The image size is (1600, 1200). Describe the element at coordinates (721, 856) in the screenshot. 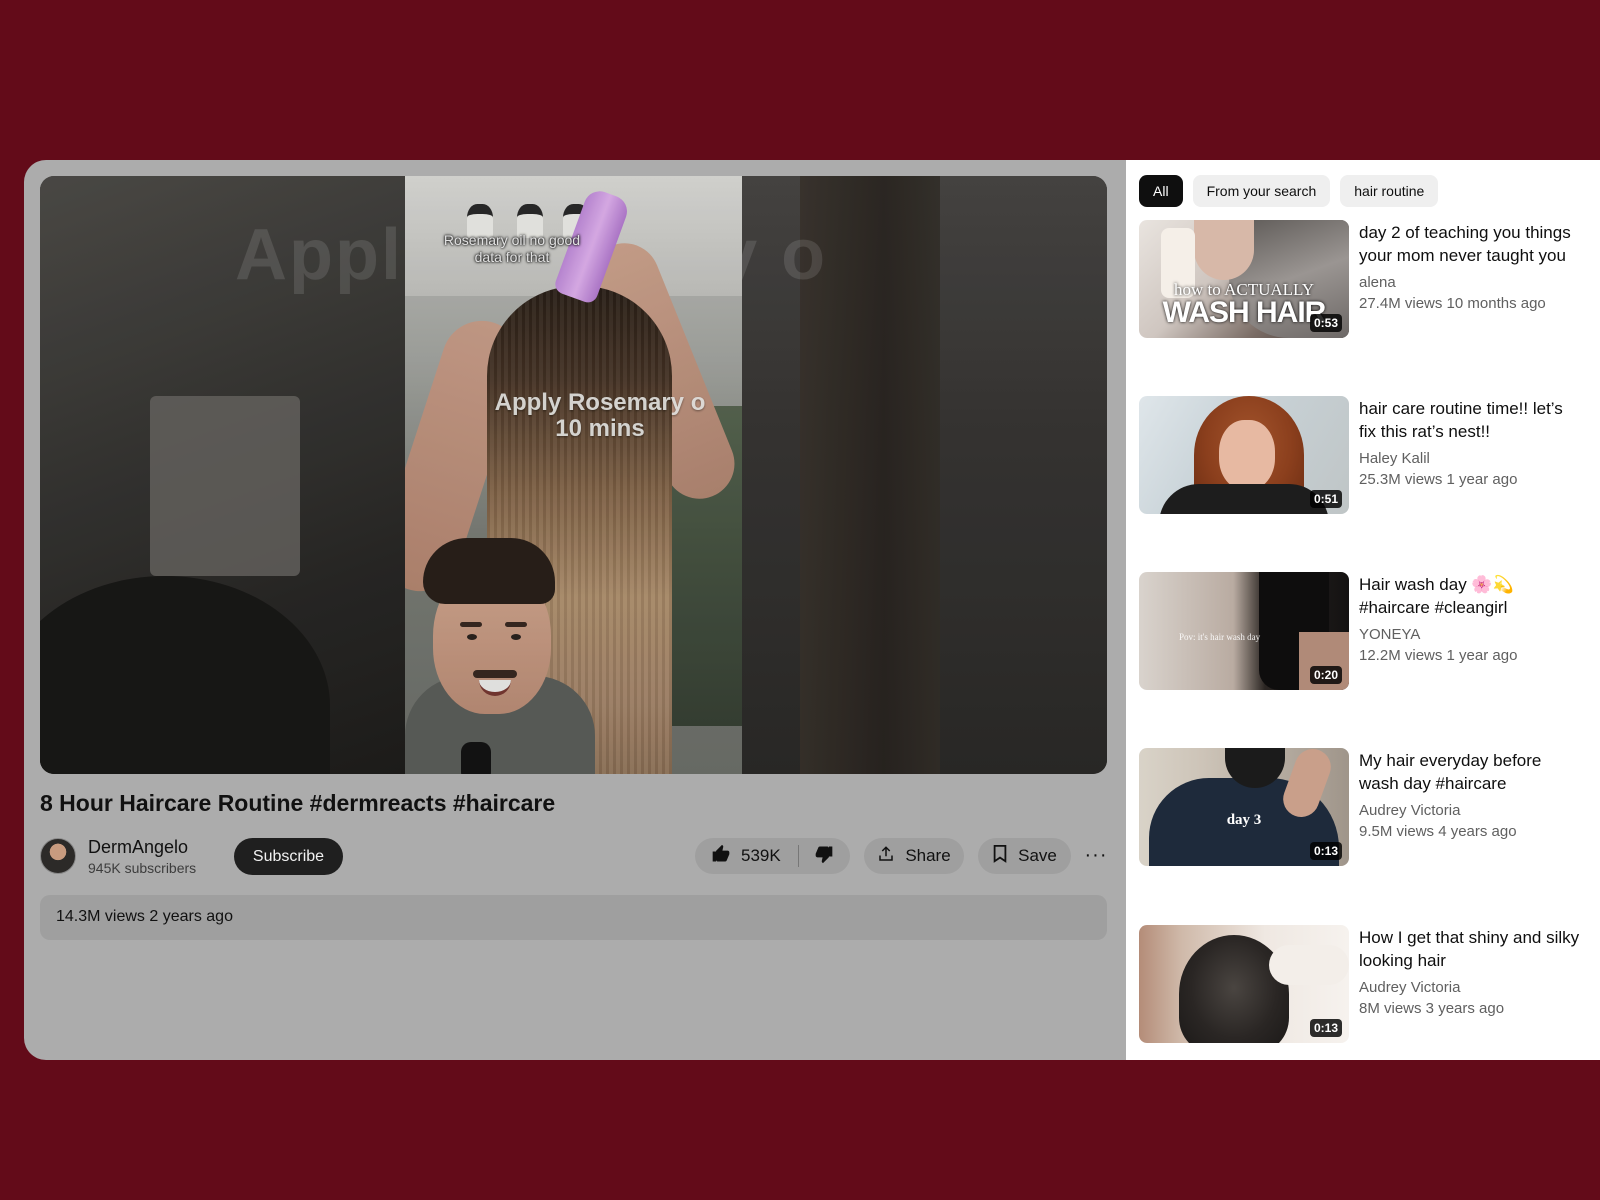

I see `thumbs-up-icon` at that location.